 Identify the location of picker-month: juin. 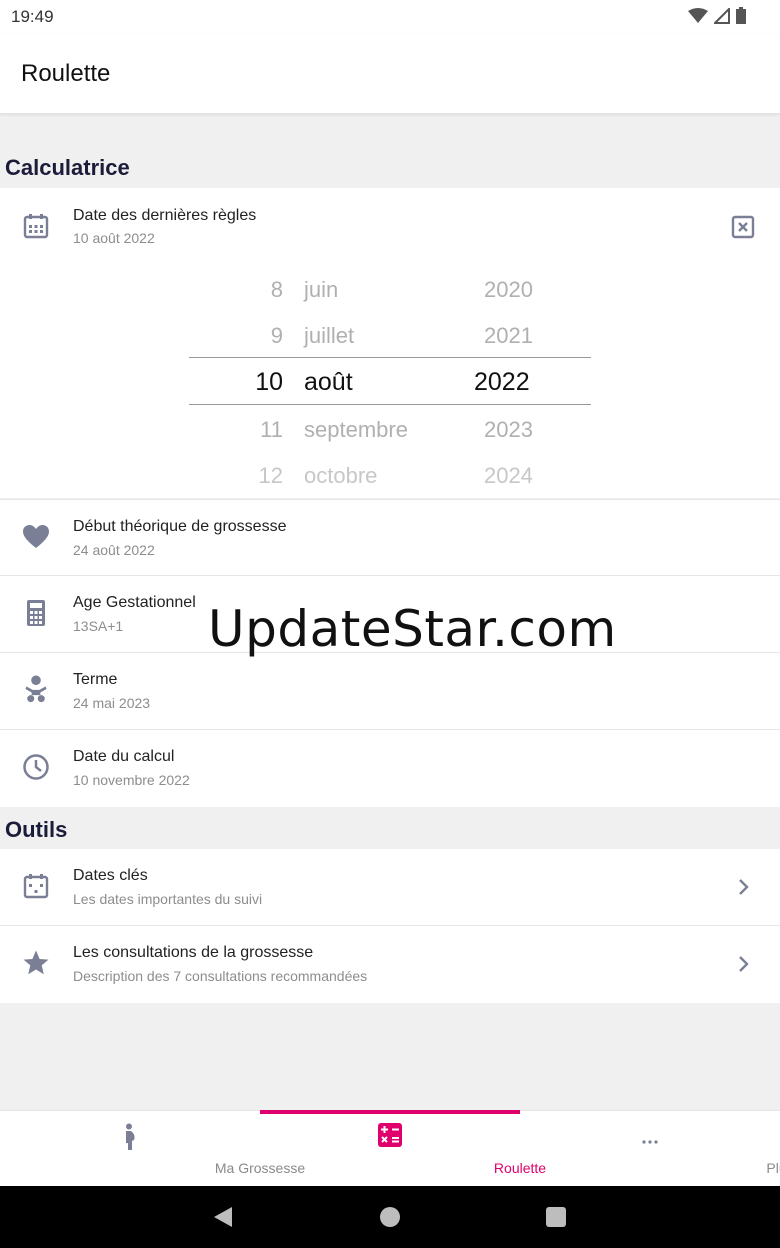
(321, 290).